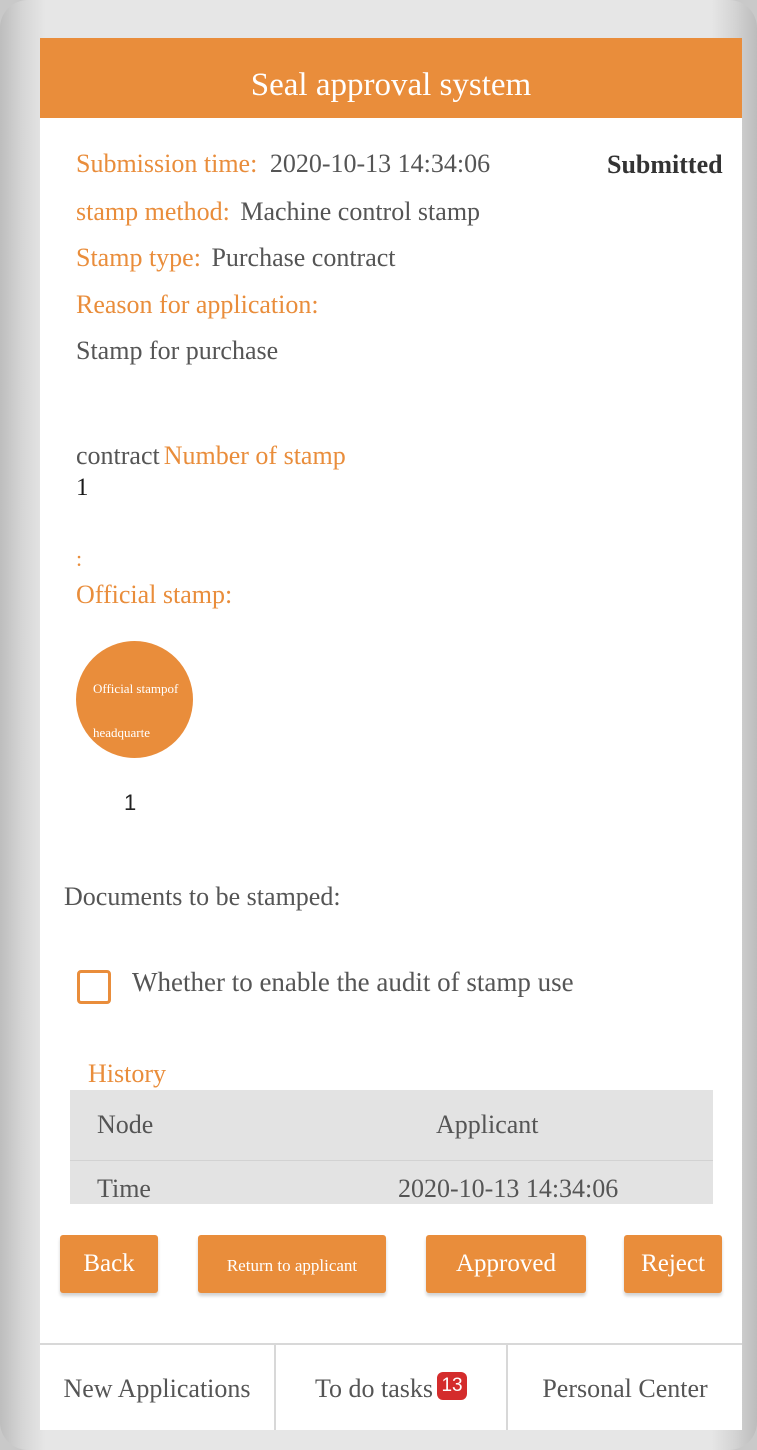 The width and height of the screenshot is (757, 1450). I want to click on history-node-value: Applicant, so click(487, 1124).